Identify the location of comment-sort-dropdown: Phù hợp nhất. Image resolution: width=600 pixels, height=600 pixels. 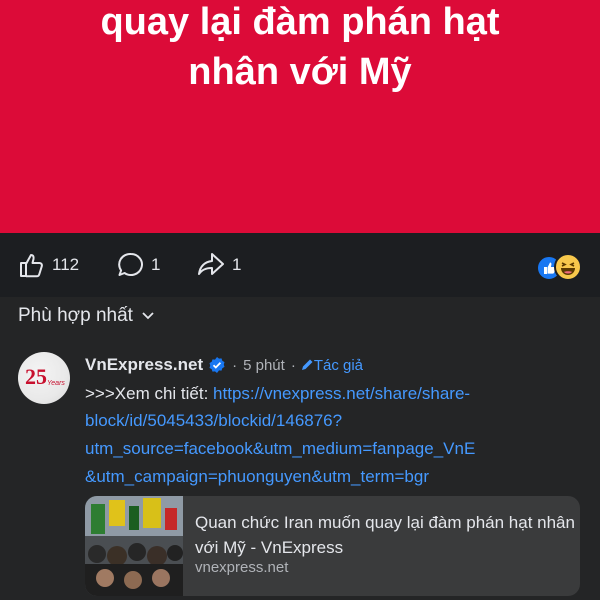
(86, 316).